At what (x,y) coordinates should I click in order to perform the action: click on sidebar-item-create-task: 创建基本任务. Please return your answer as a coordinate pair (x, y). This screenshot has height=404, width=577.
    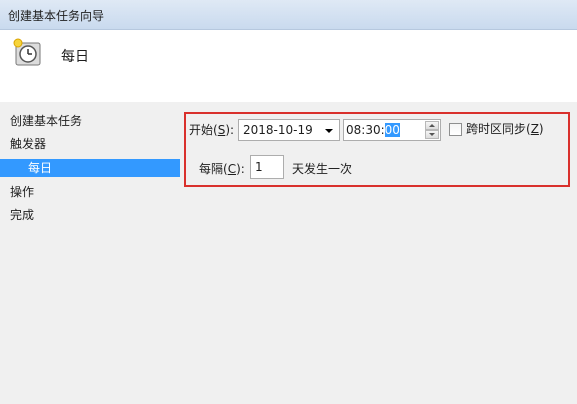
    Looking at the image, I should click on (46, 121).